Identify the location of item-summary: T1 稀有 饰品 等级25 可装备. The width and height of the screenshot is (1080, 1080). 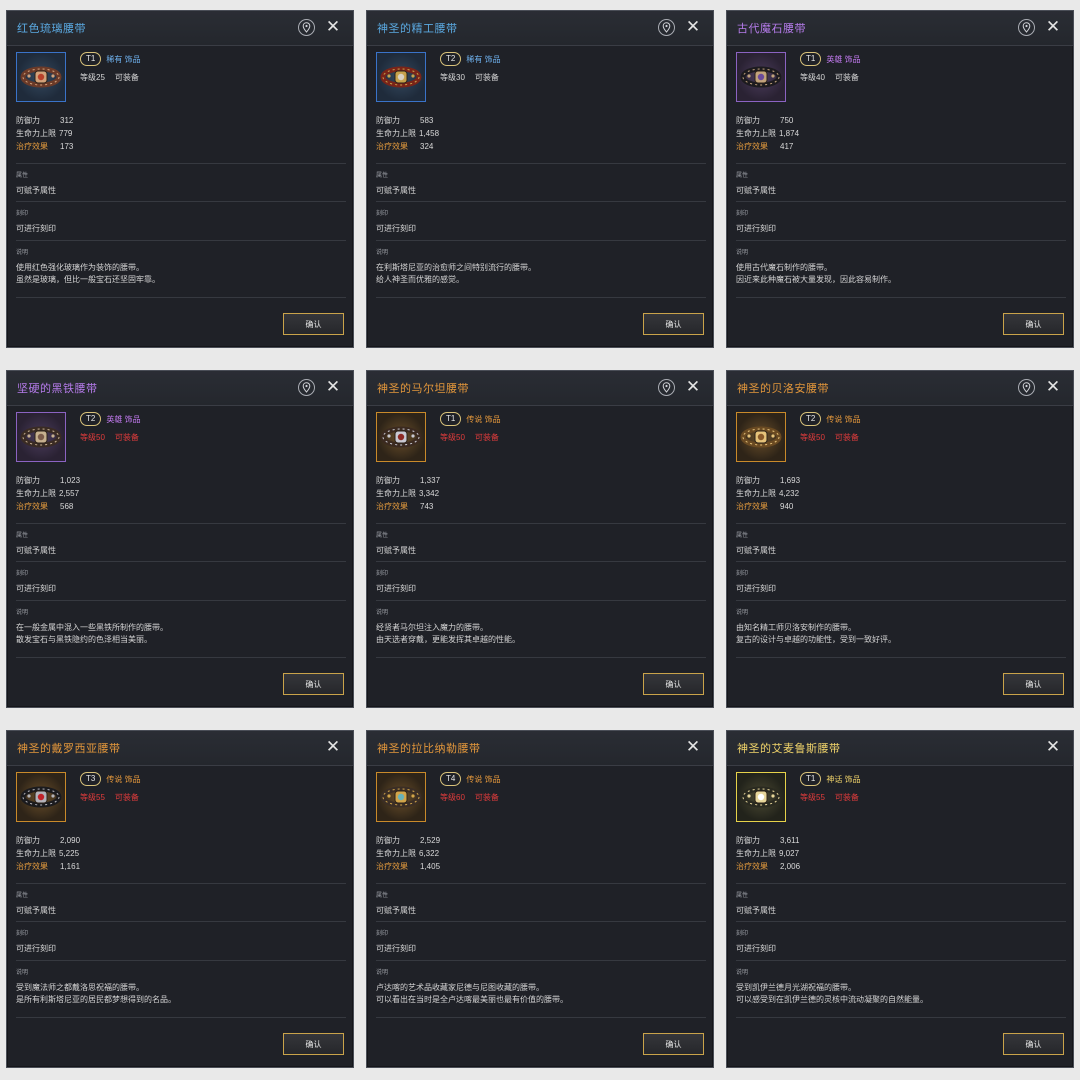
(181, 77).